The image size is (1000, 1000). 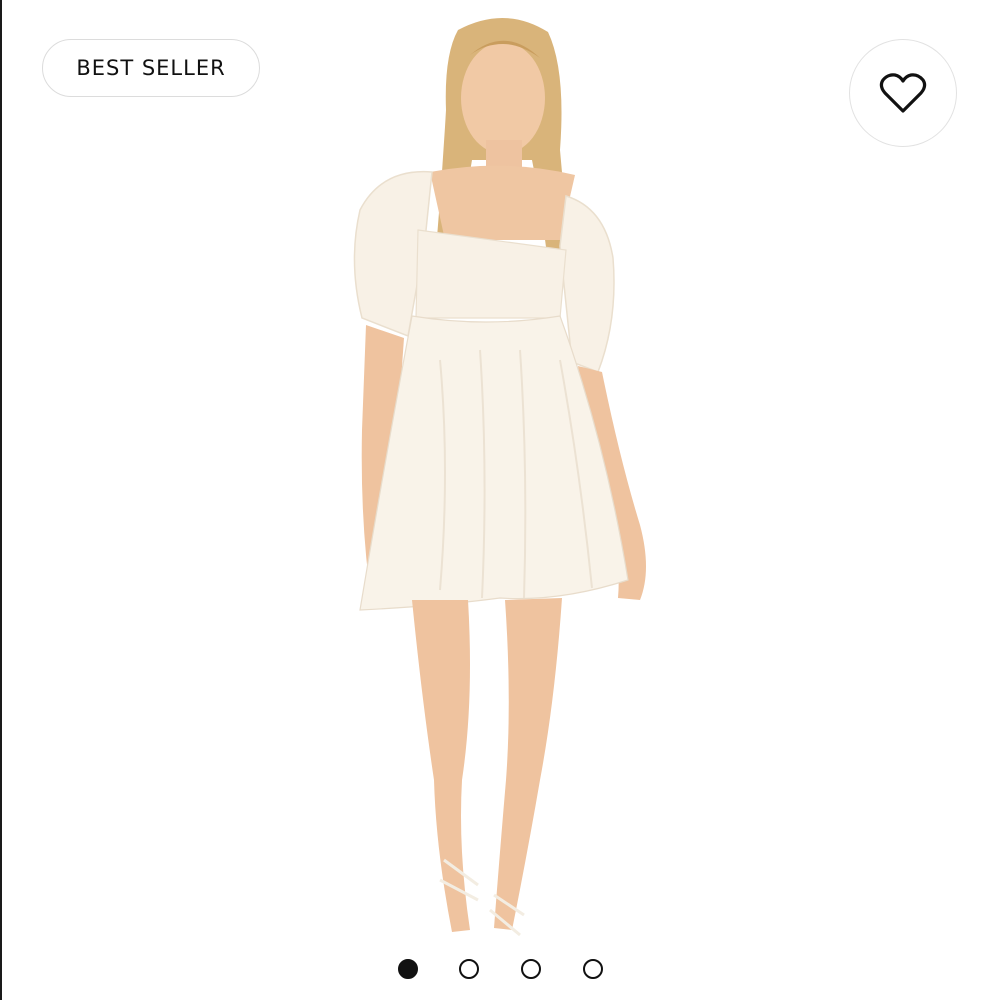 I want to click on best-seller-badge: BEST SELLER, so click(x=151, y=68).